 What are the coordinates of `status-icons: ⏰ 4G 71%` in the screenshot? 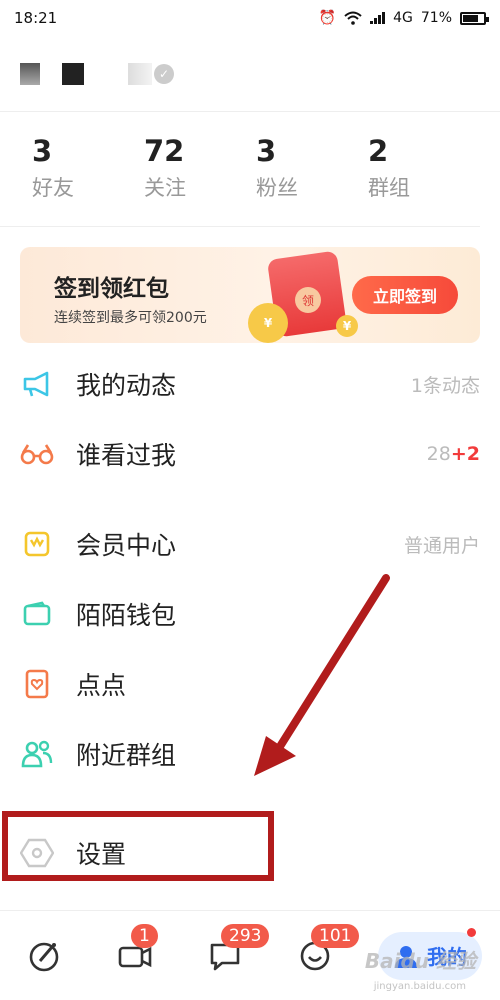 It's located at (403, 18).